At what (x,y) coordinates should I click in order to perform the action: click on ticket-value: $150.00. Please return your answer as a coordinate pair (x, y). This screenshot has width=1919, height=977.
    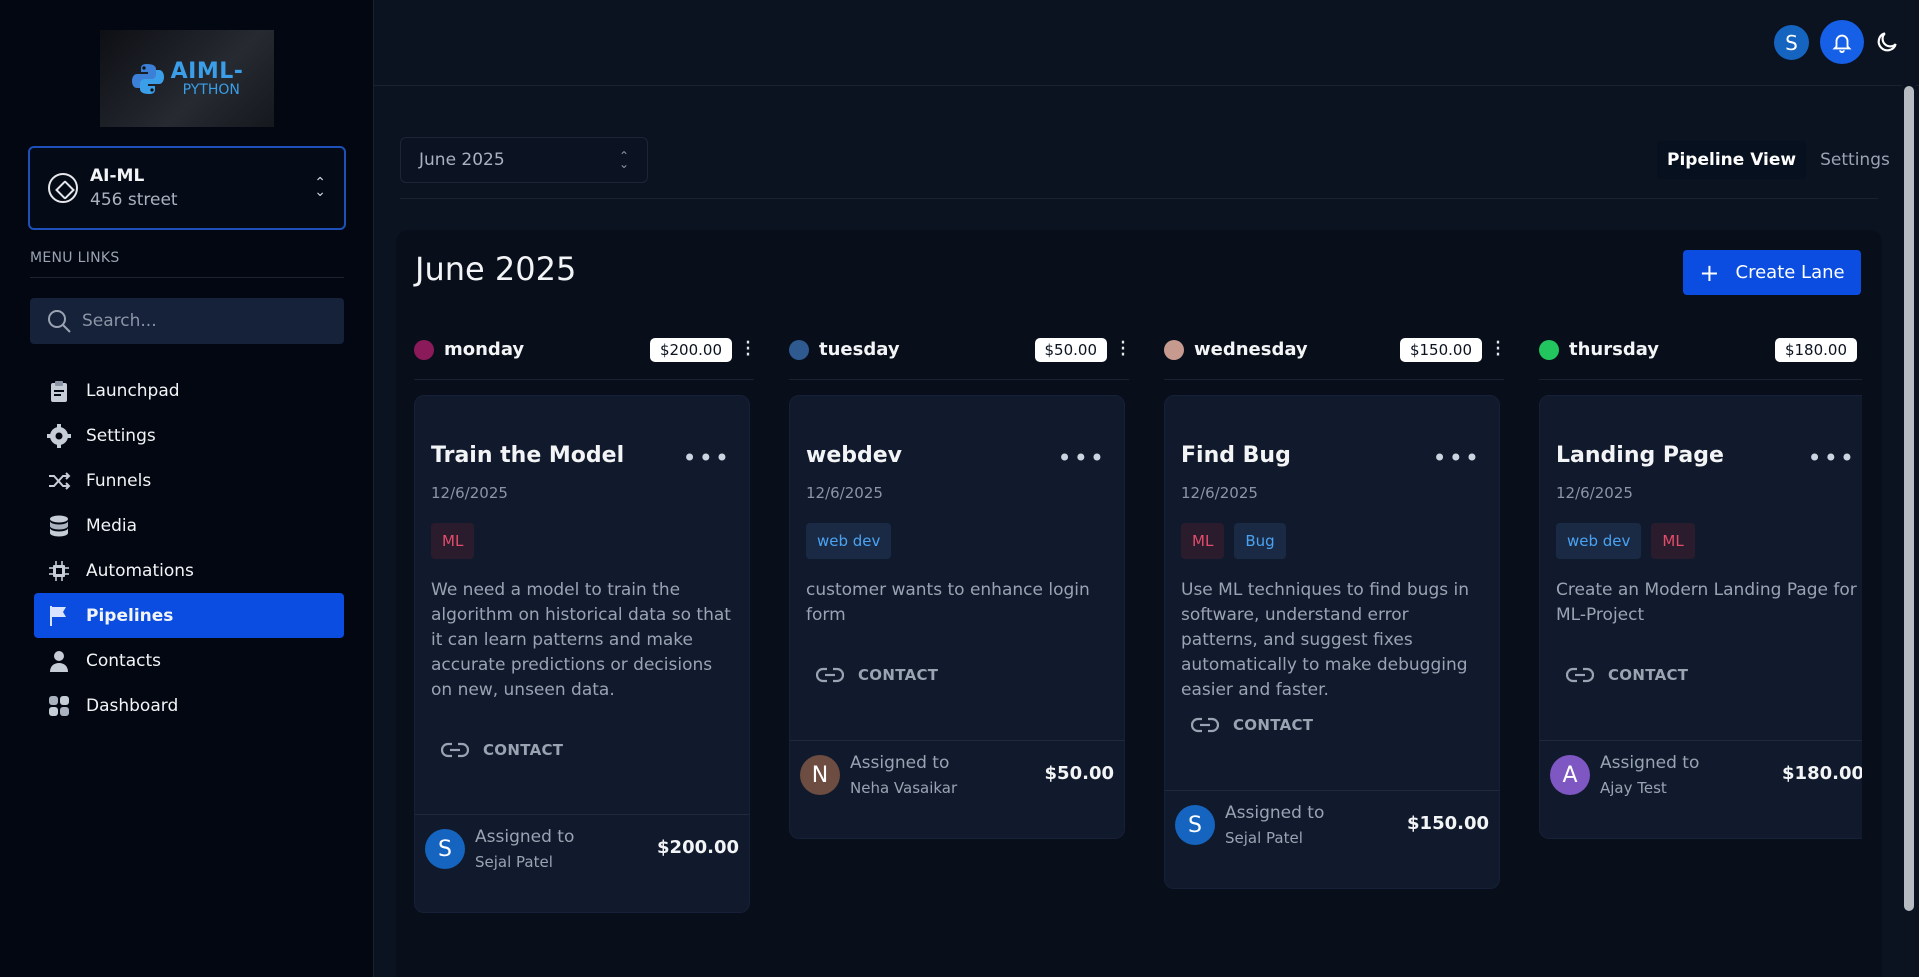
    Looking at the image, I should click on (1448, 823).